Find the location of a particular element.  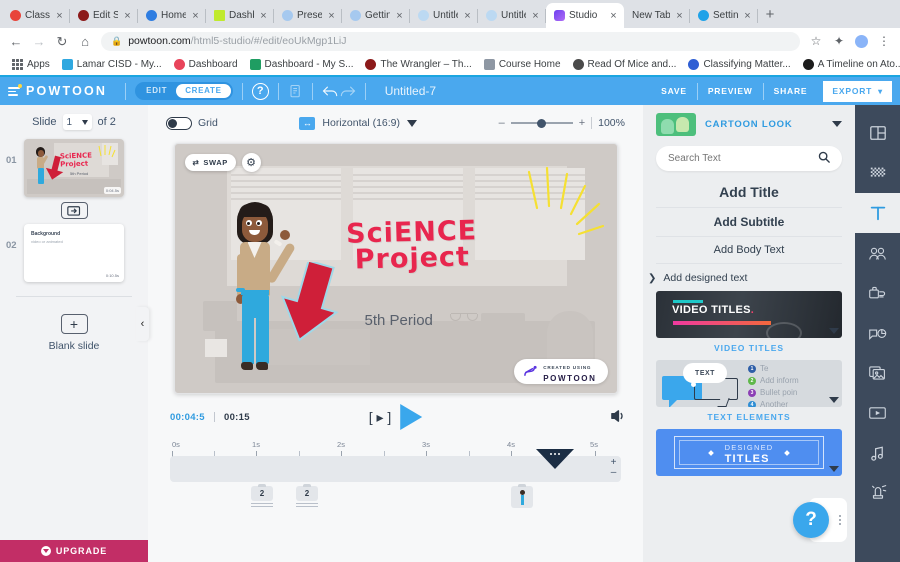

chrome-menu-icon: ⋮ is located at coordinates (884, 41).